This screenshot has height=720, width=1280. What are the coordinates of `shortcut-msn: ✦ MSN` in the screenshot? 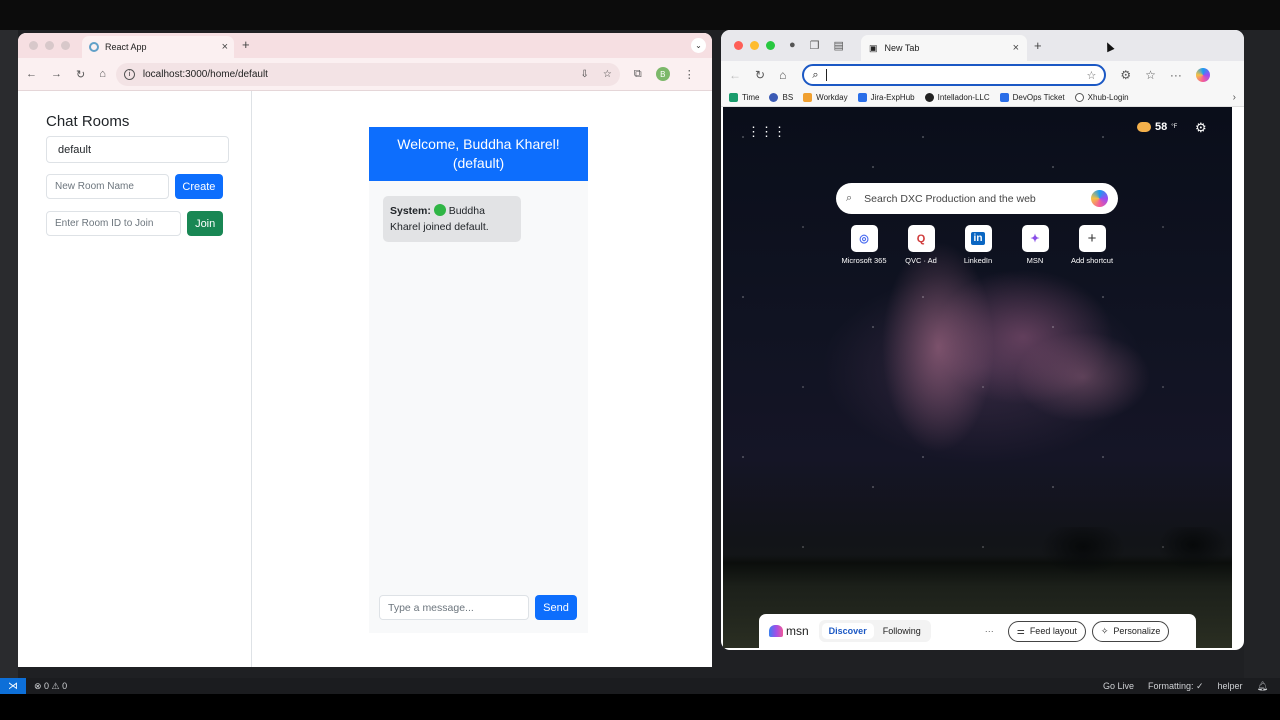 It's located at (1035, 245).